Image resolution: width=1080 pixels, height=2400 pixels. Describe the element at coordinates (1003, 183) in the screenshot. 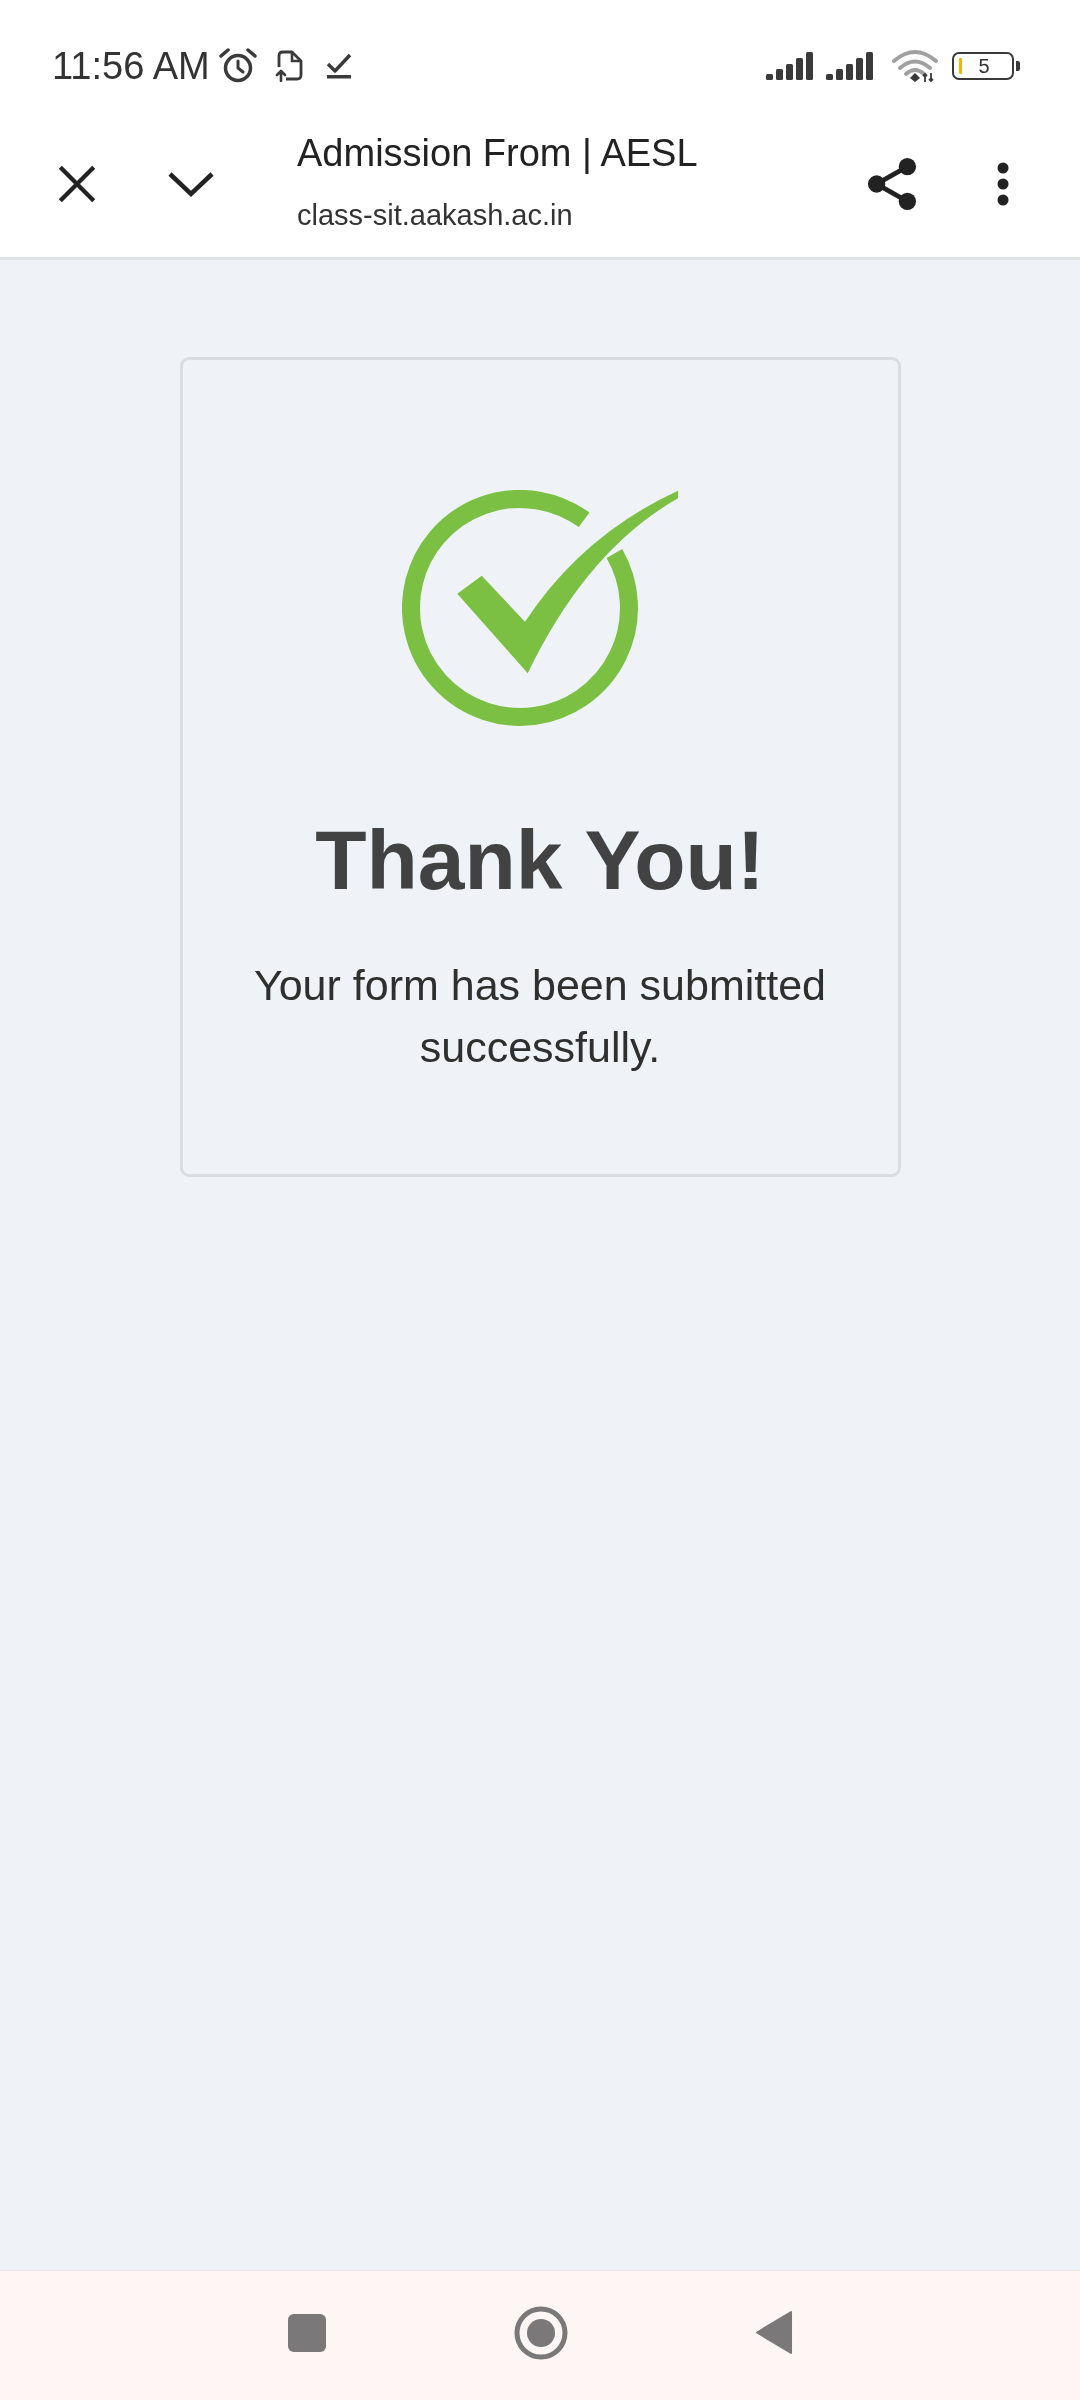

I see `more-options-icon` at that location.